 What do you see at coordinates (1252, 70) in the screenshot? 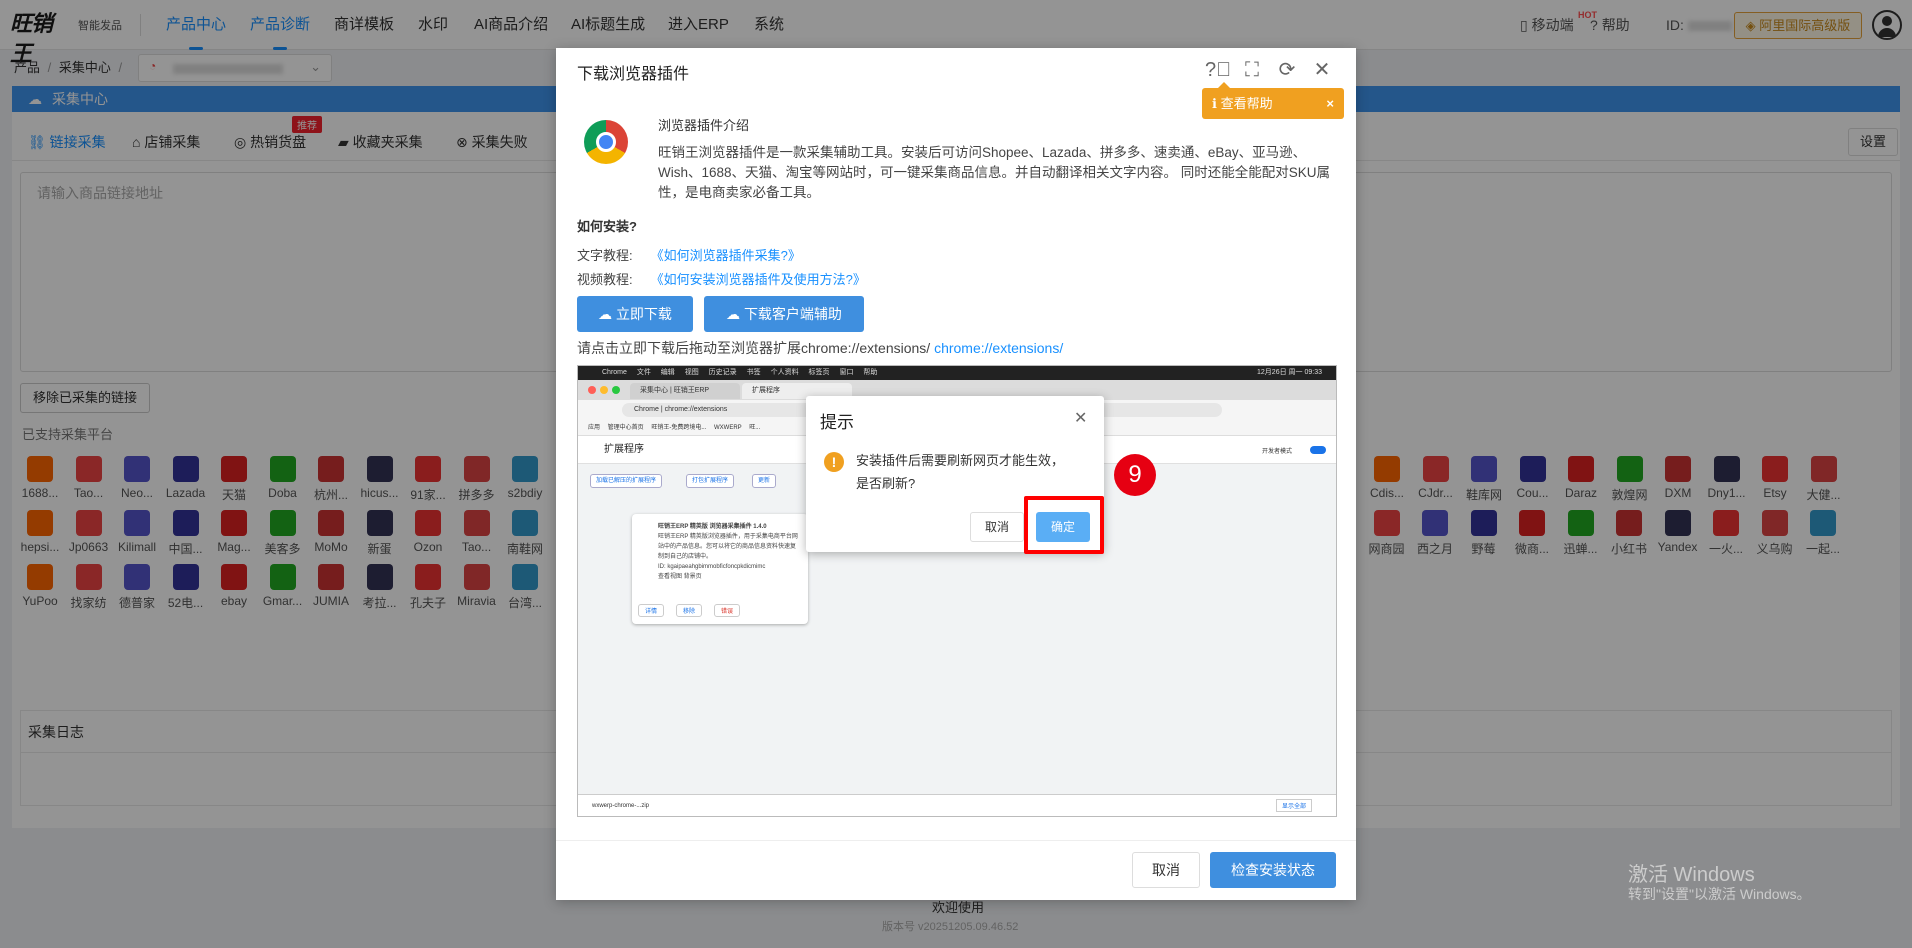
I see `fullscreen-icon: ⛶` at bounding box center [1252, 70].